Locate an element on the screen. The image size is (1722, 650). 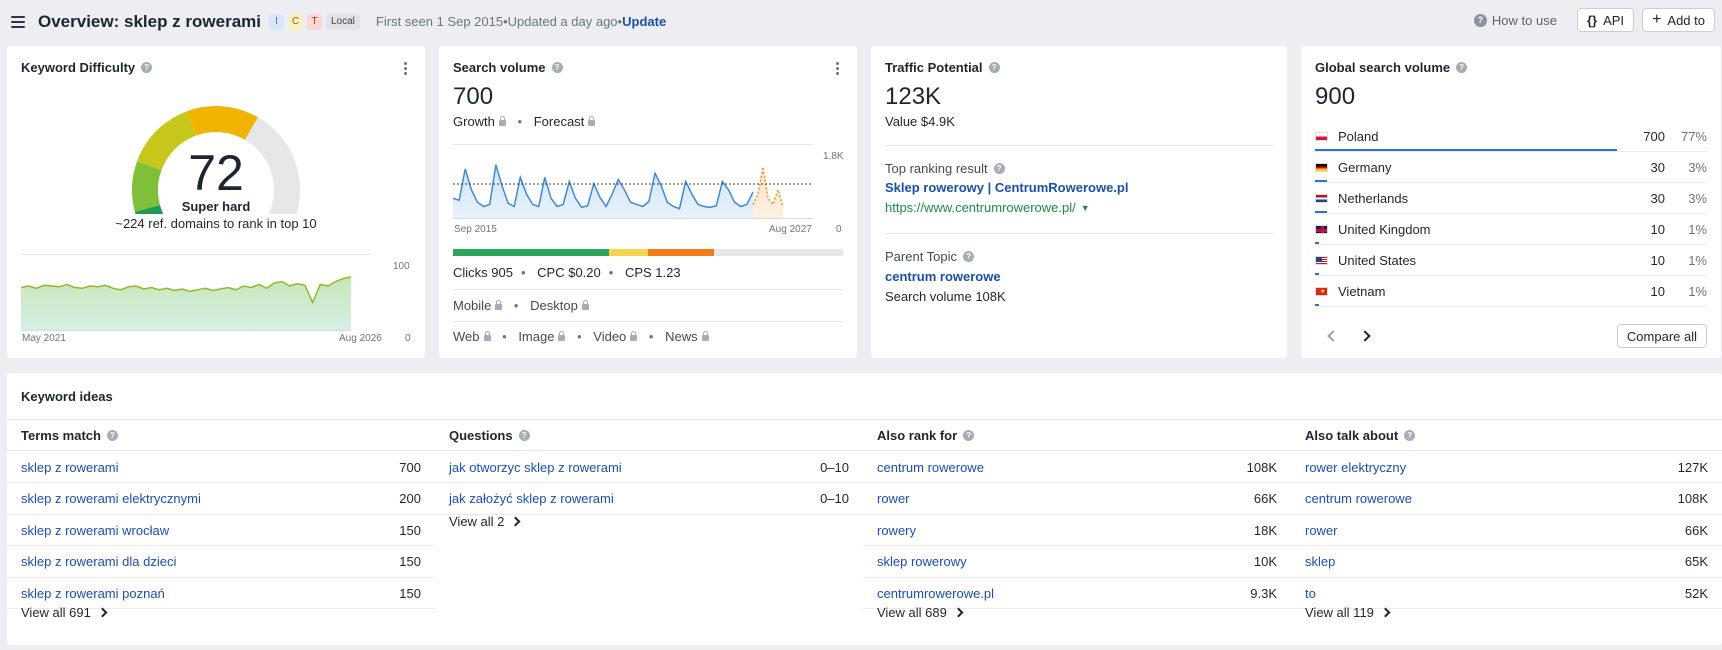
intent-badge-transactional: T is located at coordinates (314, 21).